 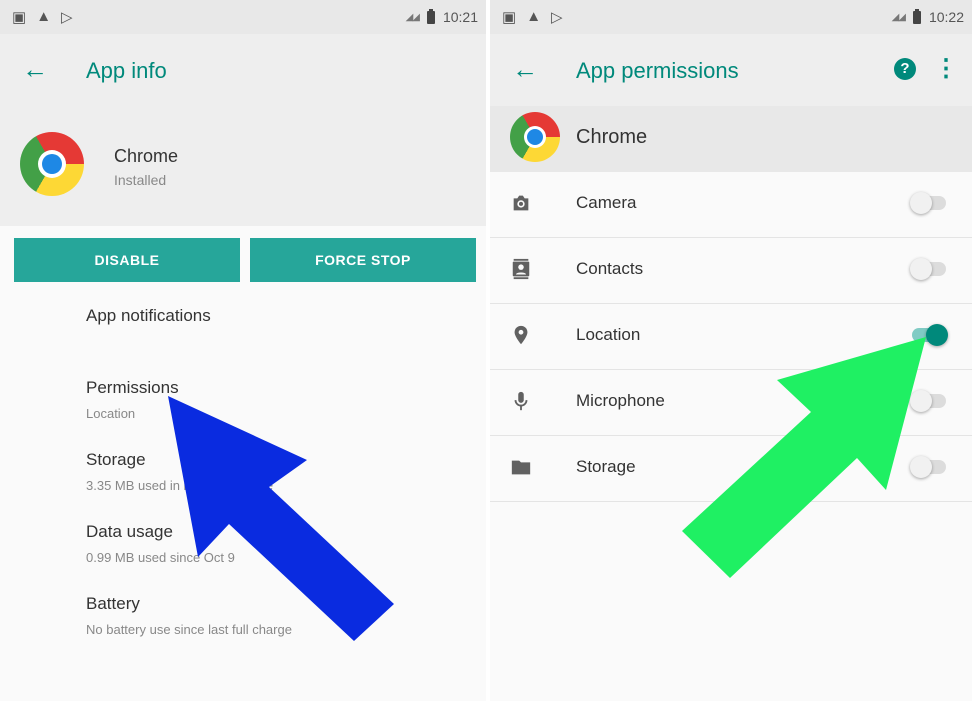 I want to click on permission-microphone: Microphone, so click(x=731, y=403).